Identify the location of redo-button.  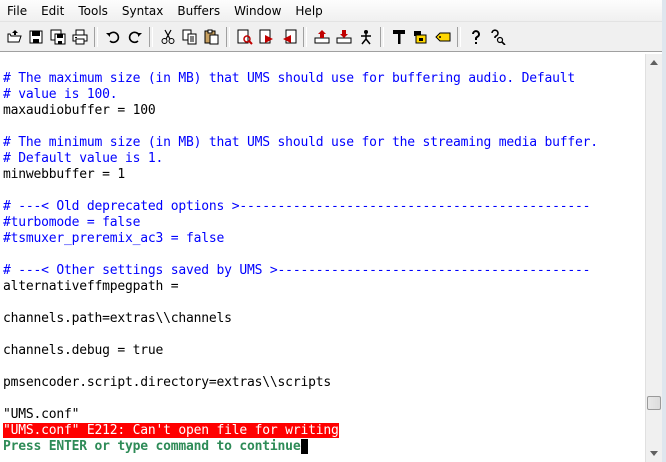
(134, 37).